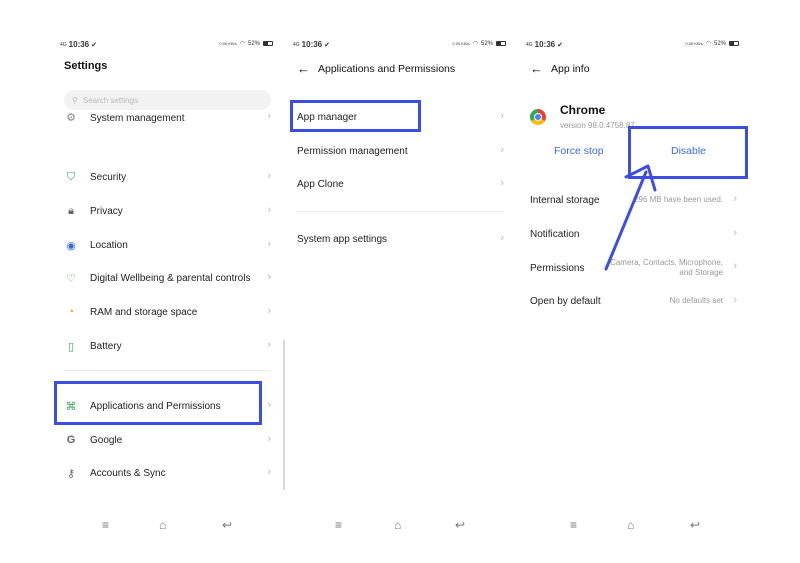 Image resolution: width=800 pixels, height=563 pixels. Describe the element at coordinates (630, 217) in the screenshot. I see `annotation-arrow-icon` at that location.